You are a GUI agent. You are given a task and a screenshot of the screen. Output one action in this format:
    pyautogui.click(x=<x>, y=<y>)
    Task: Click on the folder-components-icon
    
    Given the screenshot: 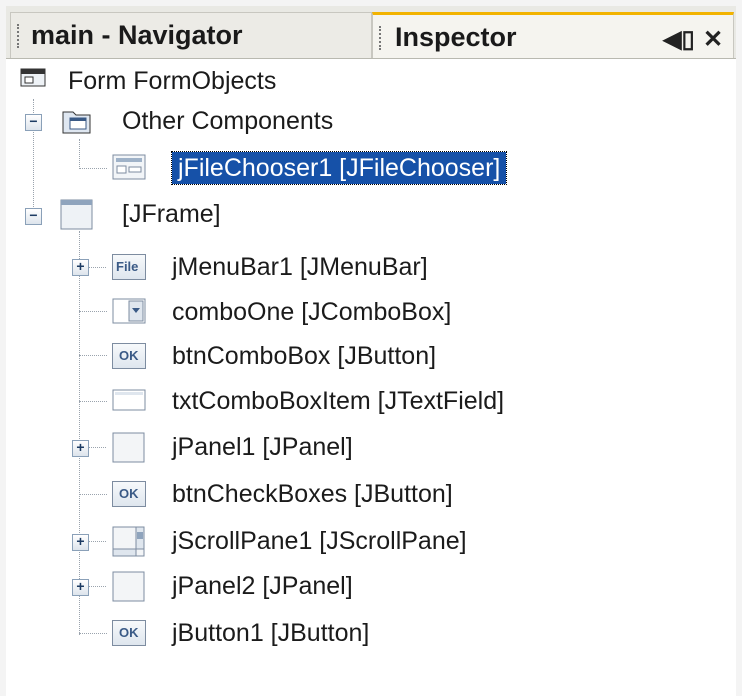 What is the action you would take?
    pyautogui.click(x=77, y=121)
    